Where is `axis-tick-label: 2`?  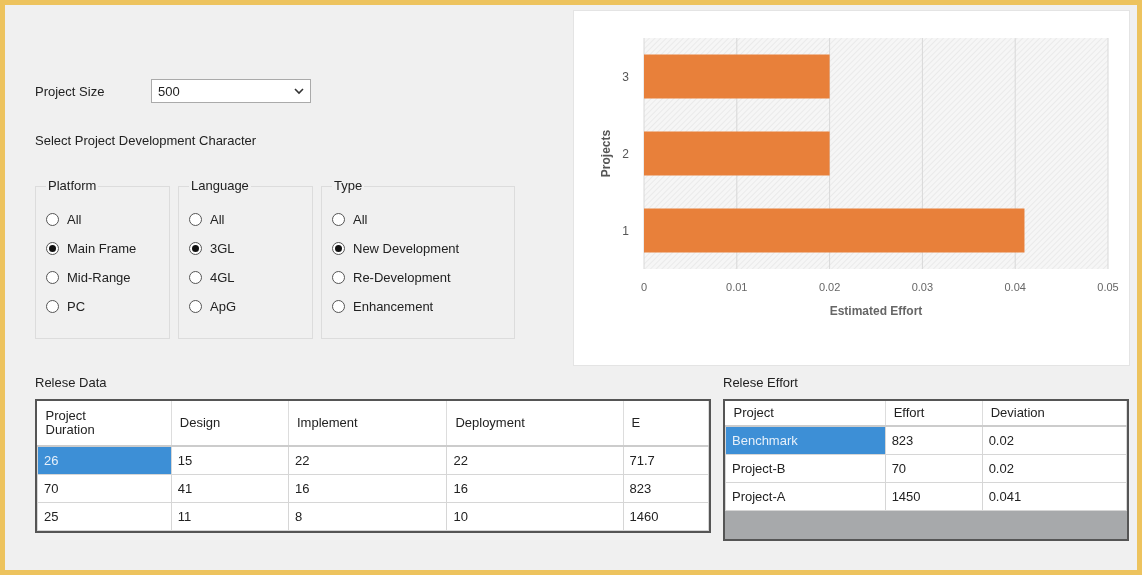 axis-tick-label: 2 is located at coordinates (625, 153).